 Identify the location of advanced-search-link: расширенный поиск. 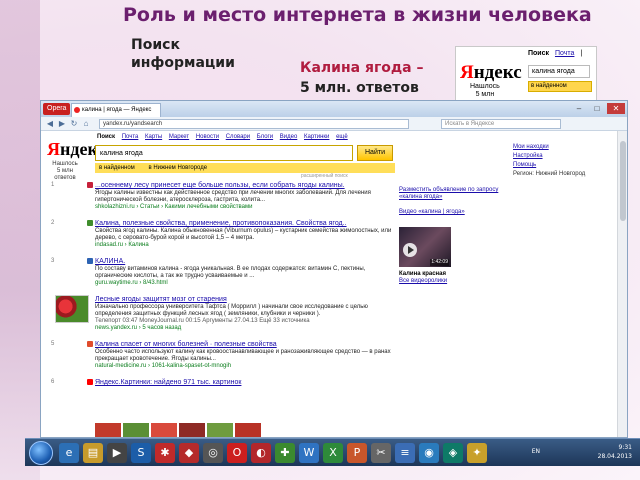
(324, 176).